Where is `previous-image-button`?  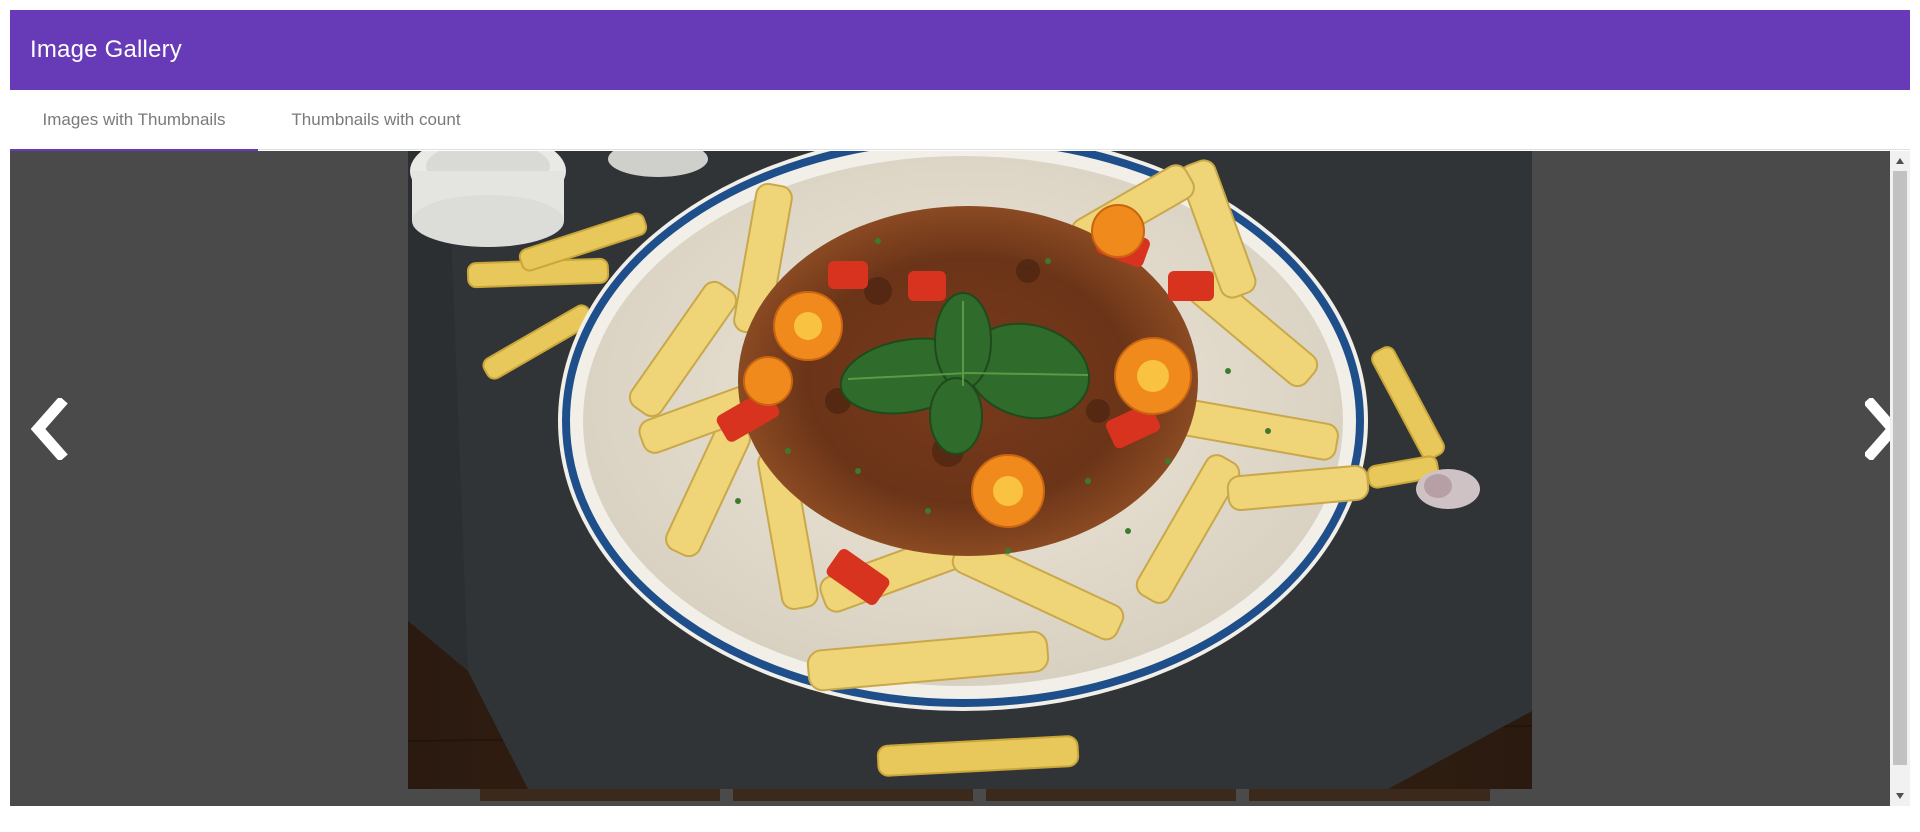
previous-image-button is located at coordinates (49, 429).